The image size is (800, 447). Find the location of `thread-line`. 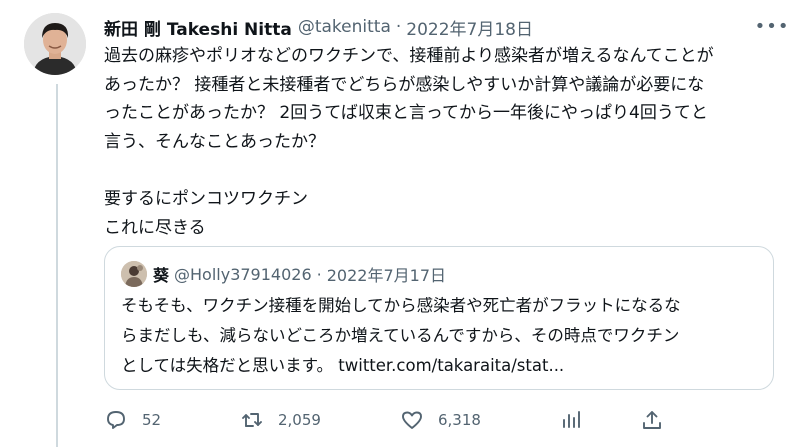

thread-line is located at coordinates (57, 265).